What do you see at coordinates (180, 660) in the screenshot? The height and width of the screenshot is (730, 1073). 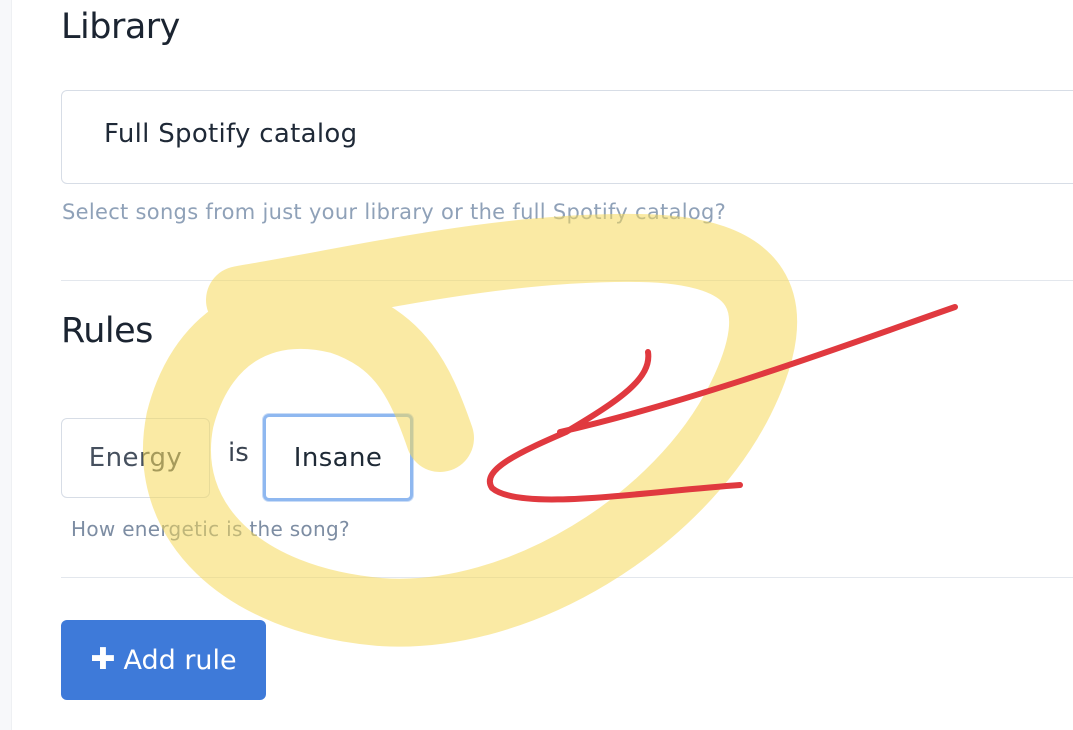 I see `add-rule-label: Add rule` at bounding box center [180, 660].